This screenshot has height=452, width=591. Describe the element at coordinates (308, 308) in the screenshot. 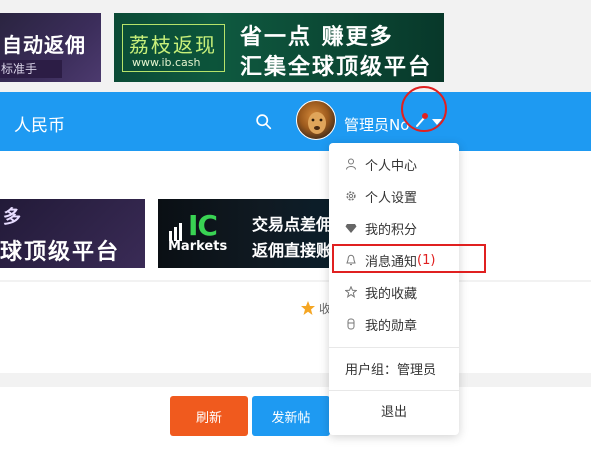

I see `star-icon` at that location.